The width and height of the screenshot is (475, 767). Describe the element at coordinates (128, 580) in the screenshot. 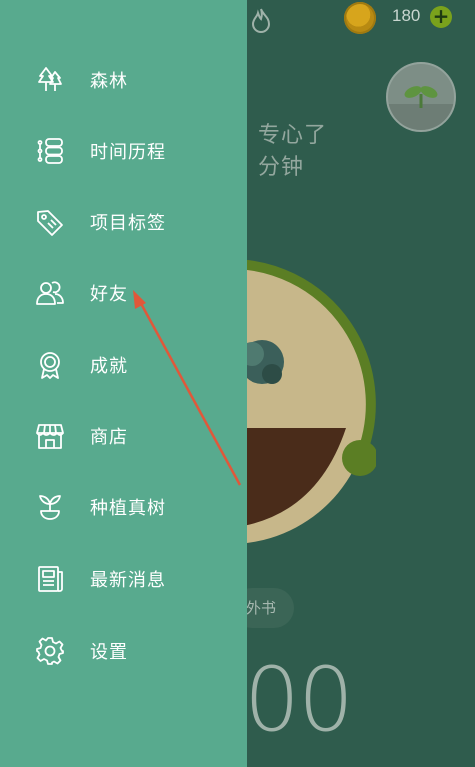

I see `menu-label-news: 最新消息` at that location.